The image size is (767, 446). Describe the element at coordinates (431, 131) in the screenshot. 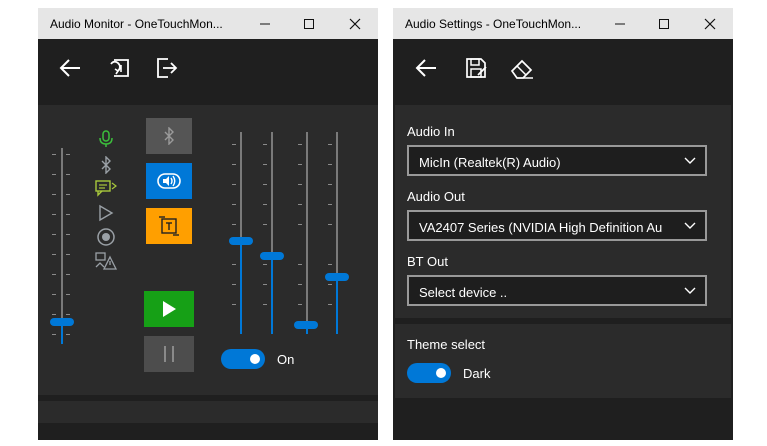

I see `audio-in-label: Audio In` at that location.